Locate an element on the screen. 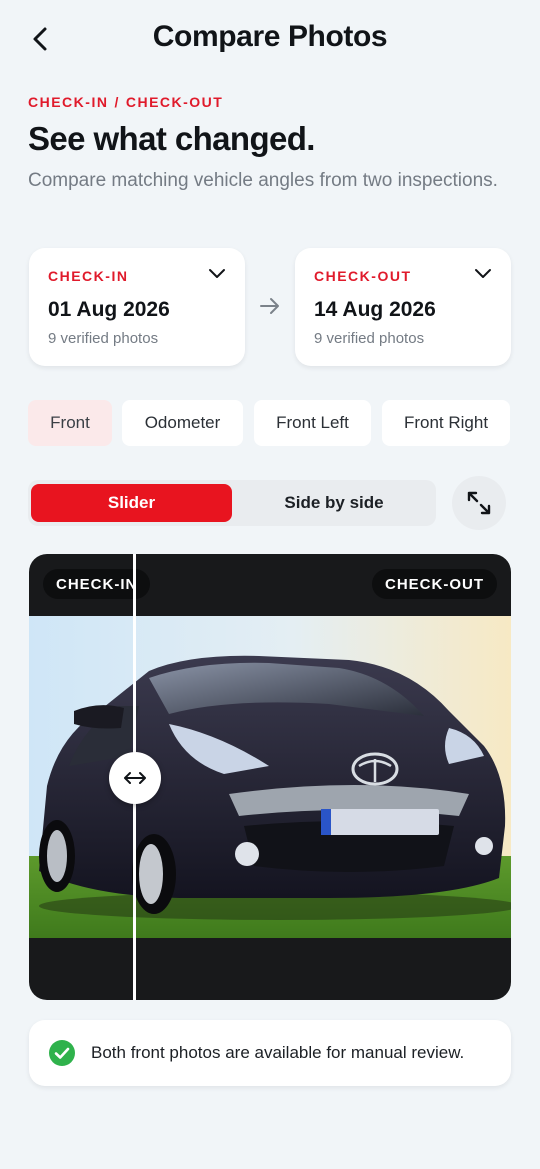 This screenshot has width=540, height=1169. expand-icon is located at coordinates (479, 503).